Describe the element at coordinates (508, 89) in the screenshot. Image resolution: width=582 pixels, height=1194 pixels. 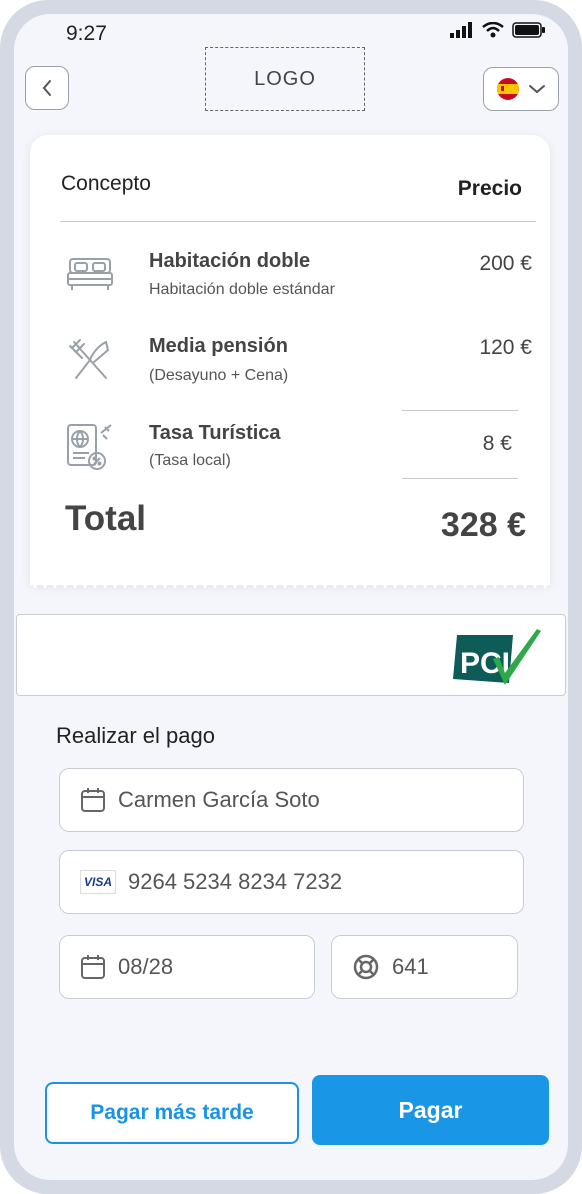
I see `flag-spain-icon` at that location.